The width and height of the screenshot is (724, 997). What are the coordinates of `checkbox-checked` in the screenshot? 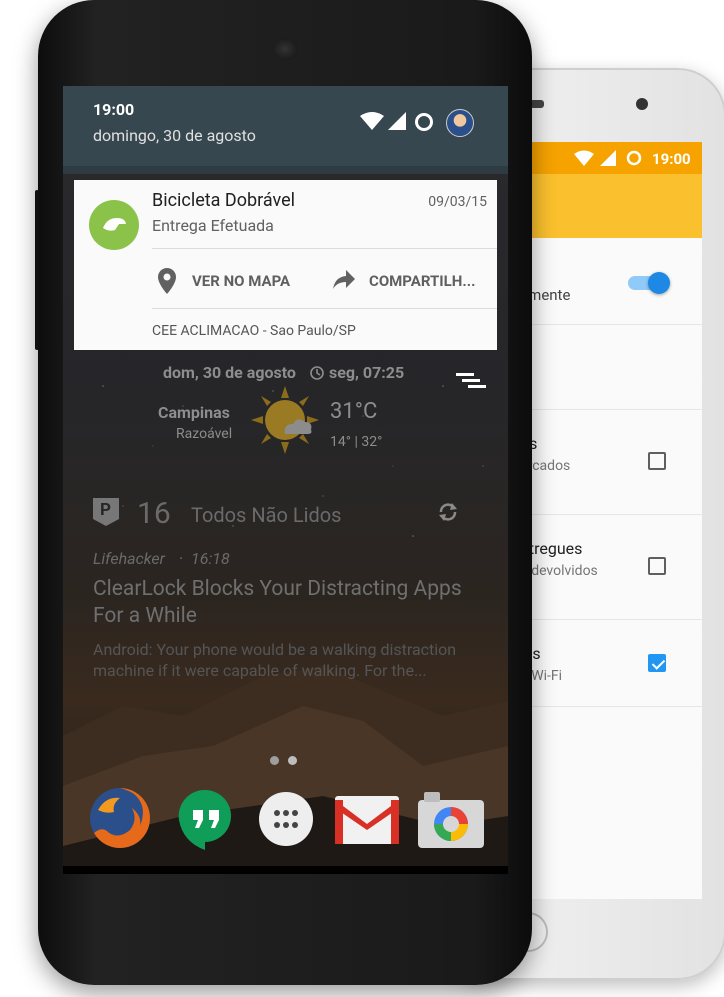 It's located at (657, 663).